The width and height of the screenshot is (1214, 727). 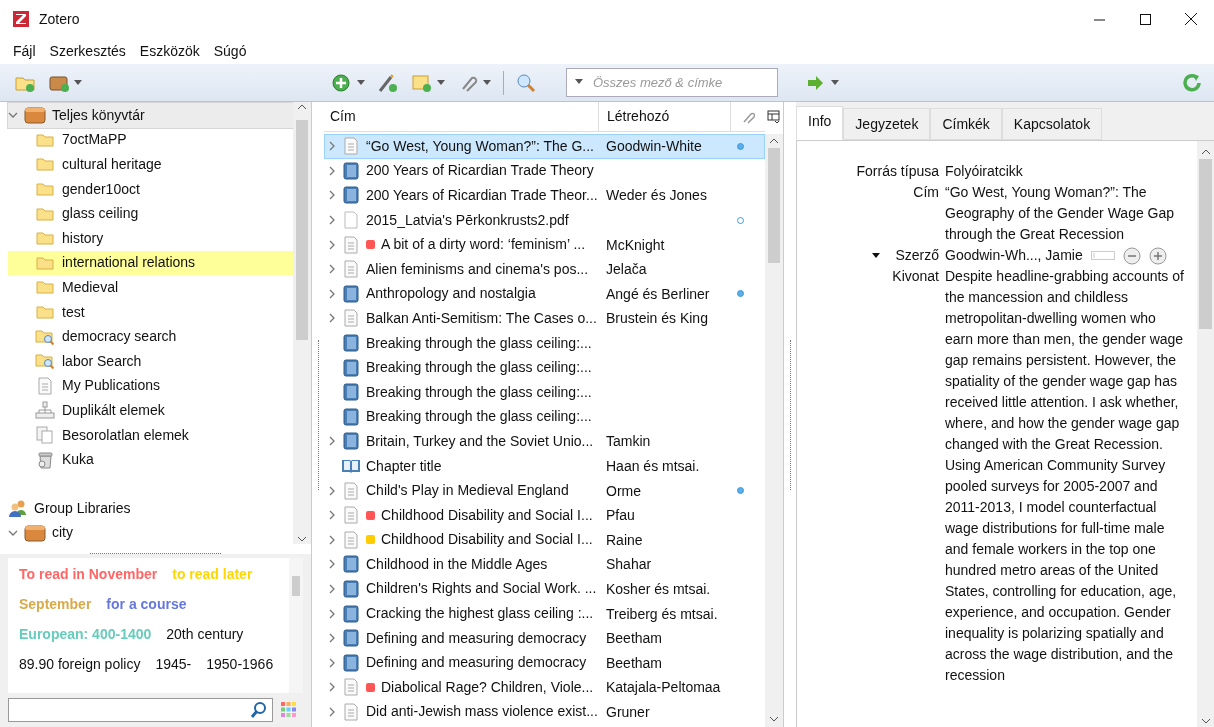 I want to click on tag: 20th century, so click(x=205, y=634).